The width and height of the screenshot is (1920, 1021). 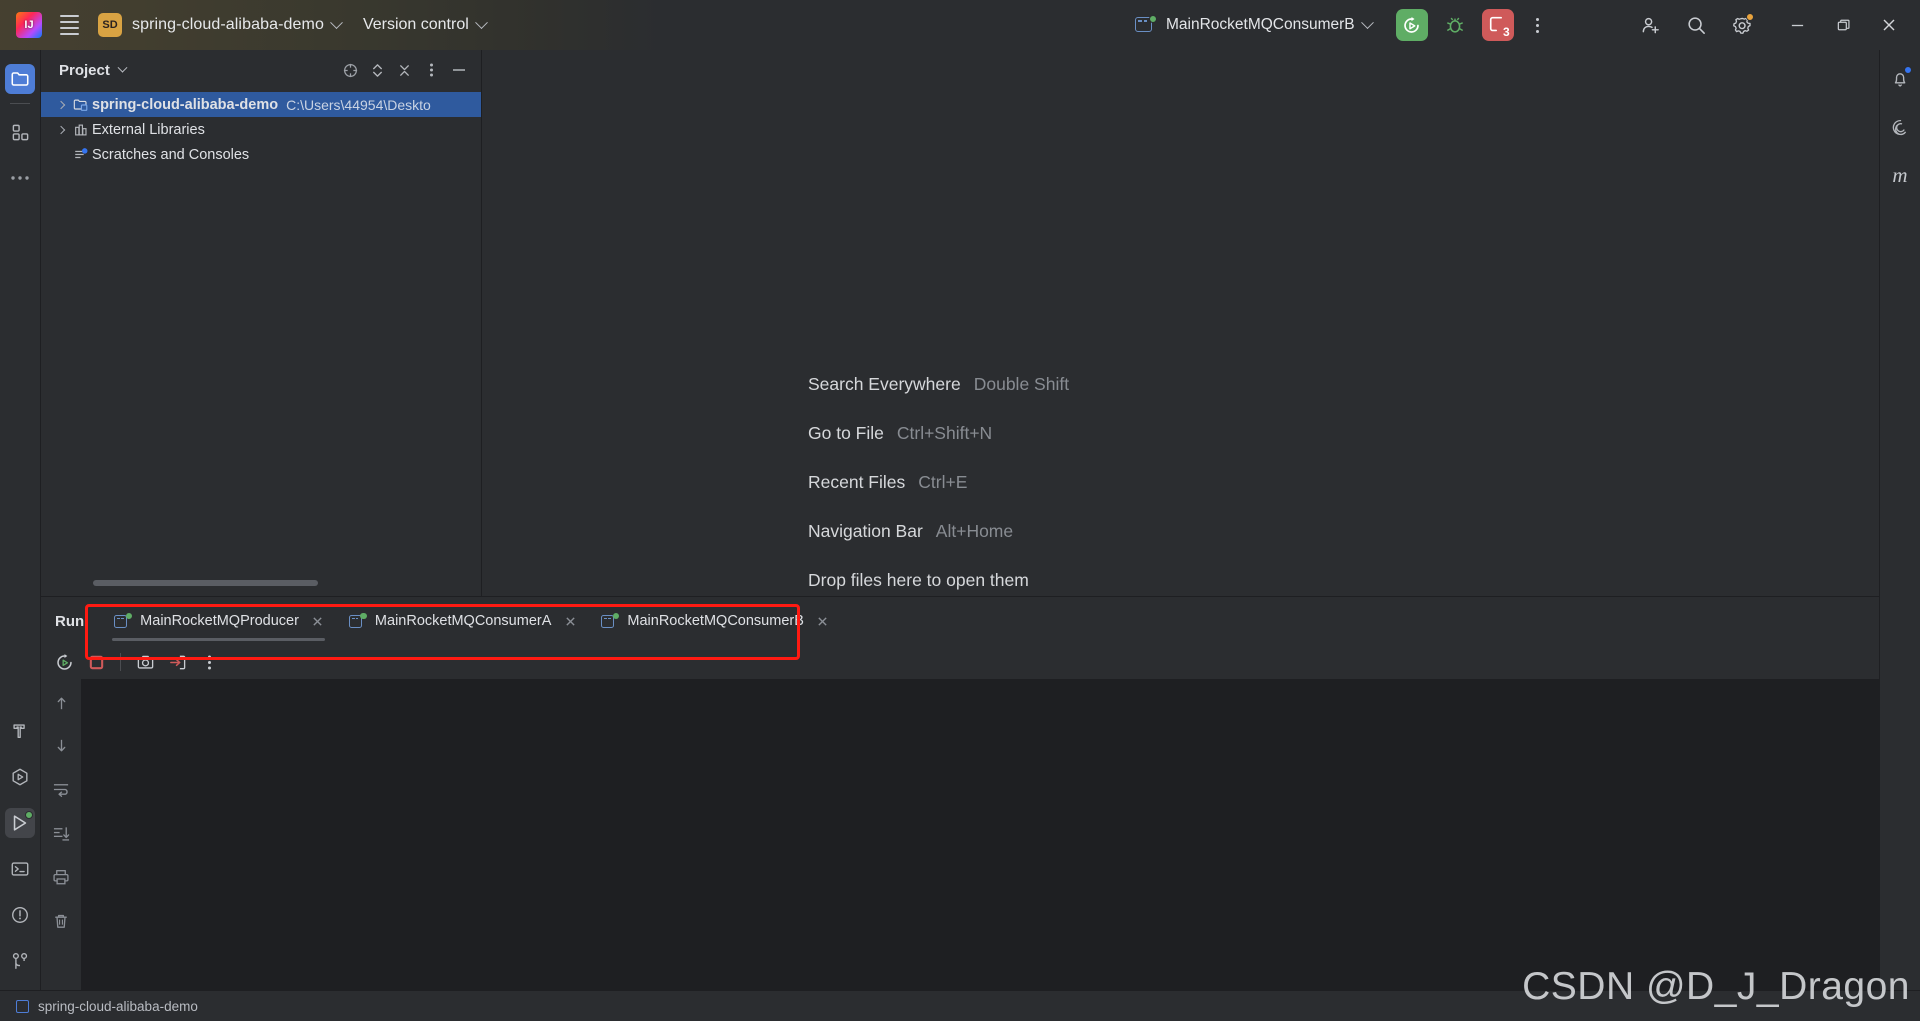 I want to click on gear-icon, so click(x=1742, y=25).